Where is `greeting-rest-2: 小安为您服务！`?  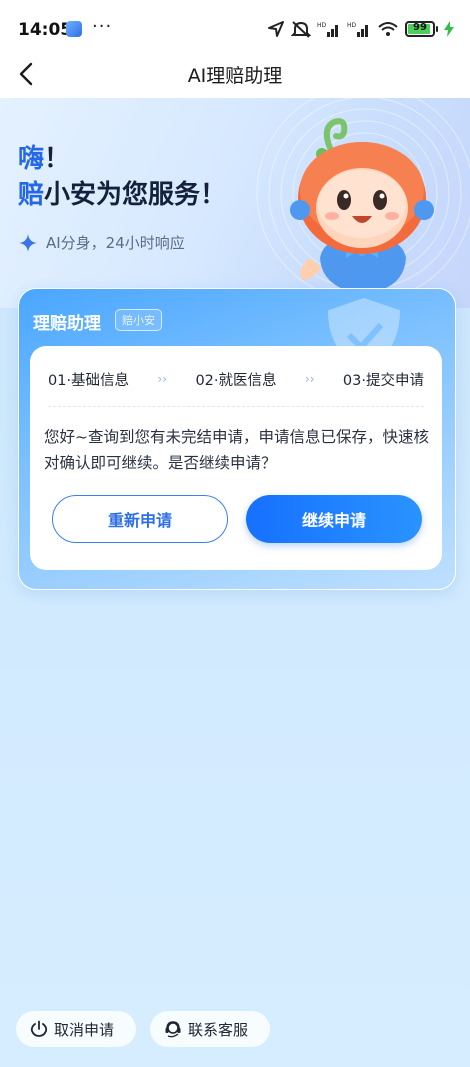
greeting-rest-2: 小安为您服务！ is located at coordinates (135, 195).